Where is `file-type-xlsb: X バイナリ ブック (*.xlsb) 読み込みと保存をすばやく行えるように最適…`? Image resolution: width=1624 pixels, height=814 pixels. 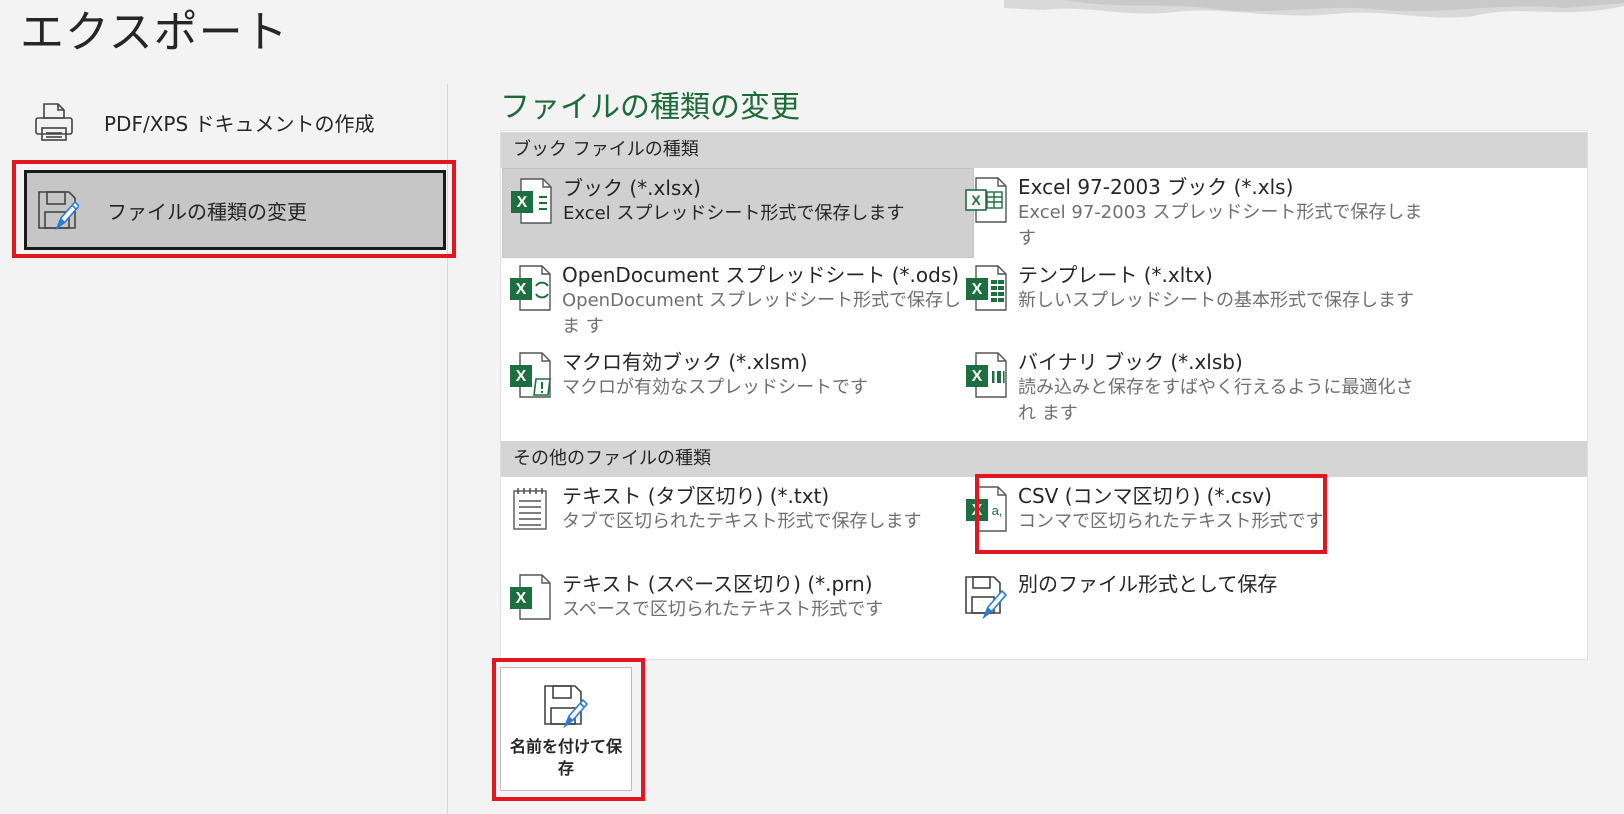 file-type-xlsb: X バイナリ ブック (*.xlsb) 読み込みと保存をすばやく行えるように最適… is located at coordinates (1194, 388).